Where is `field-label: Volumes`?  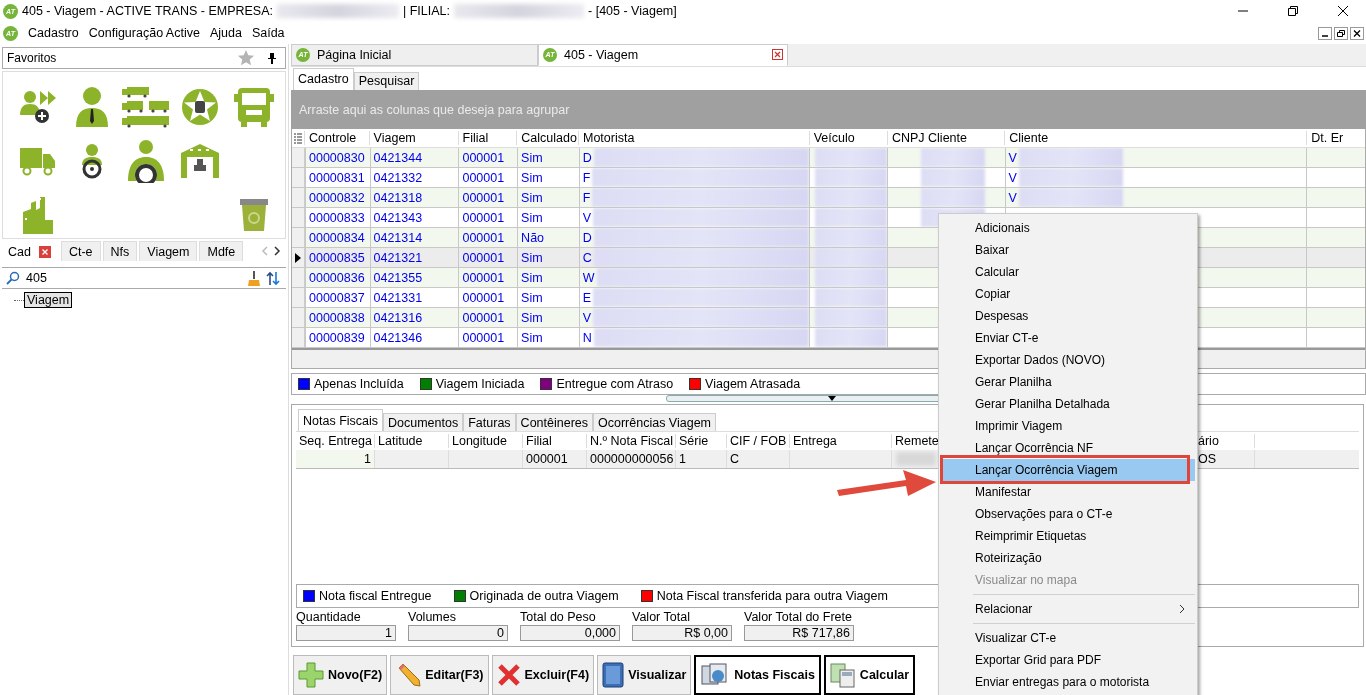 field-label: Volumes is located at coordinates (432, 617).